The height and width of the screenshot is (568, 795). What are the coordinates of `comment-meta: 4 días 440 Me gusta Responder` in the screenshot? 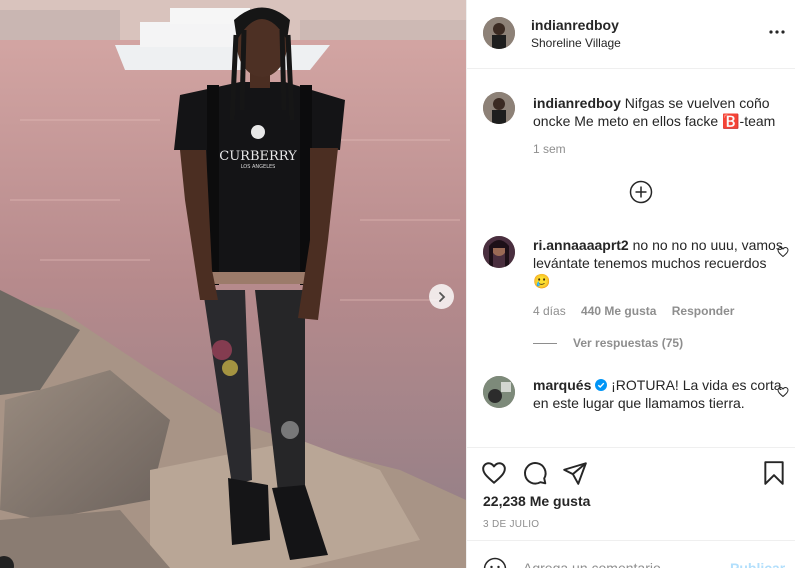 It's located at (639, 311).